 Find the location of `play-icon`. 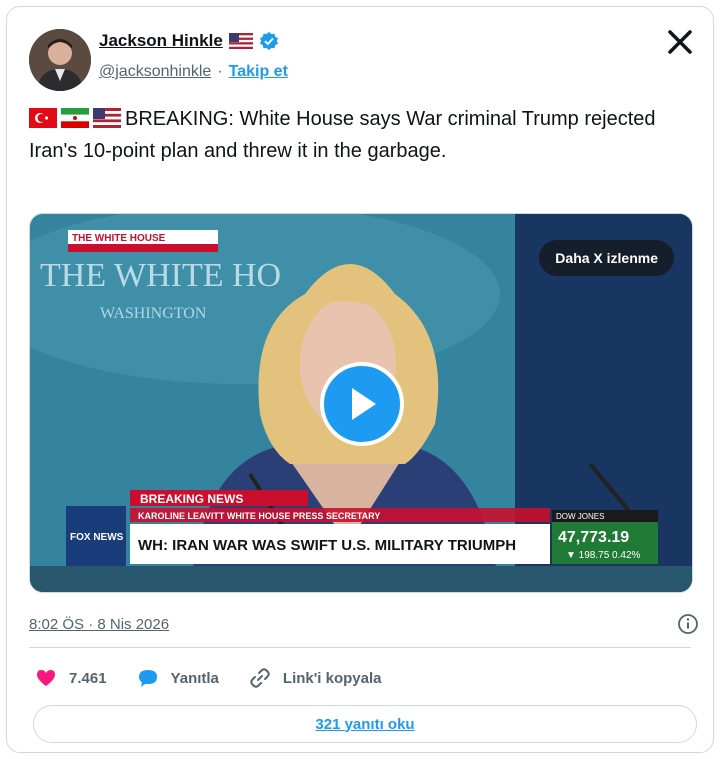

play-icon is located at coordinates (364, 404).